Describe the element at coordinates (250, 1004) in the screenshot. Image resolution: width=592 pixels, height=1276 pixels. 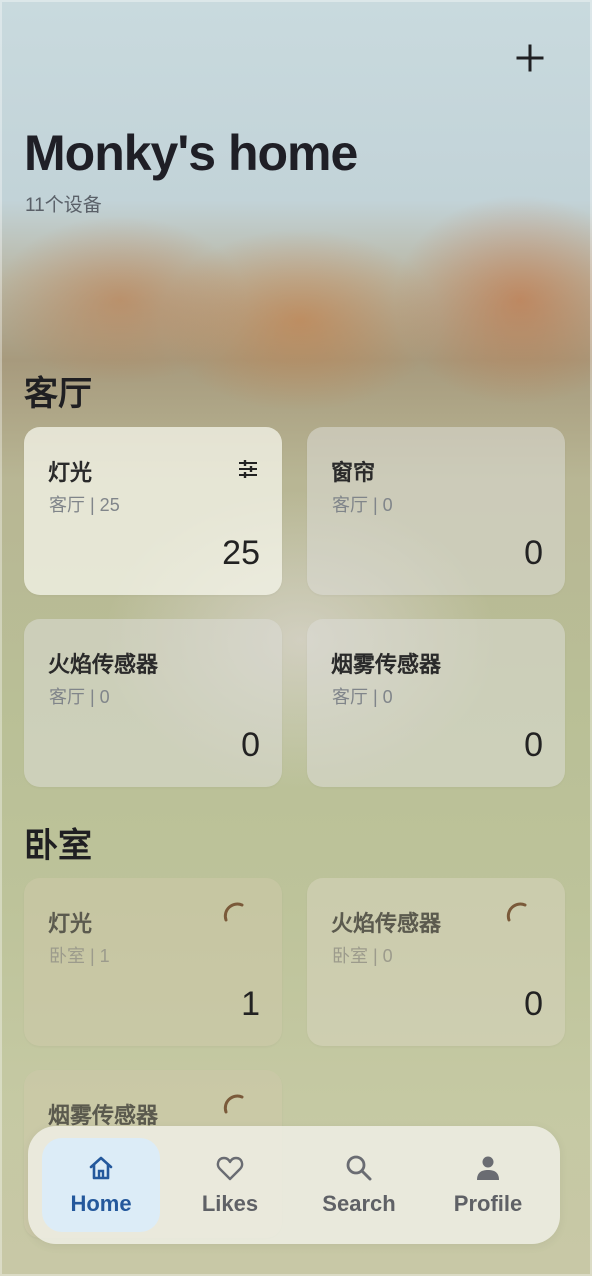
I see `device-value: 1` at that location.